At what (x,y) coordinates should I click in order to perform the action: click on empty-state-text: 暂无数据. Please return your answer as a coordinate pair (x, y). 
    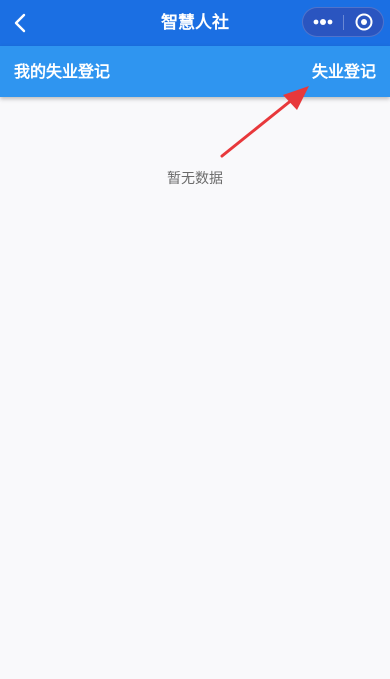
    Looking at the image, I should click on (195, 179).